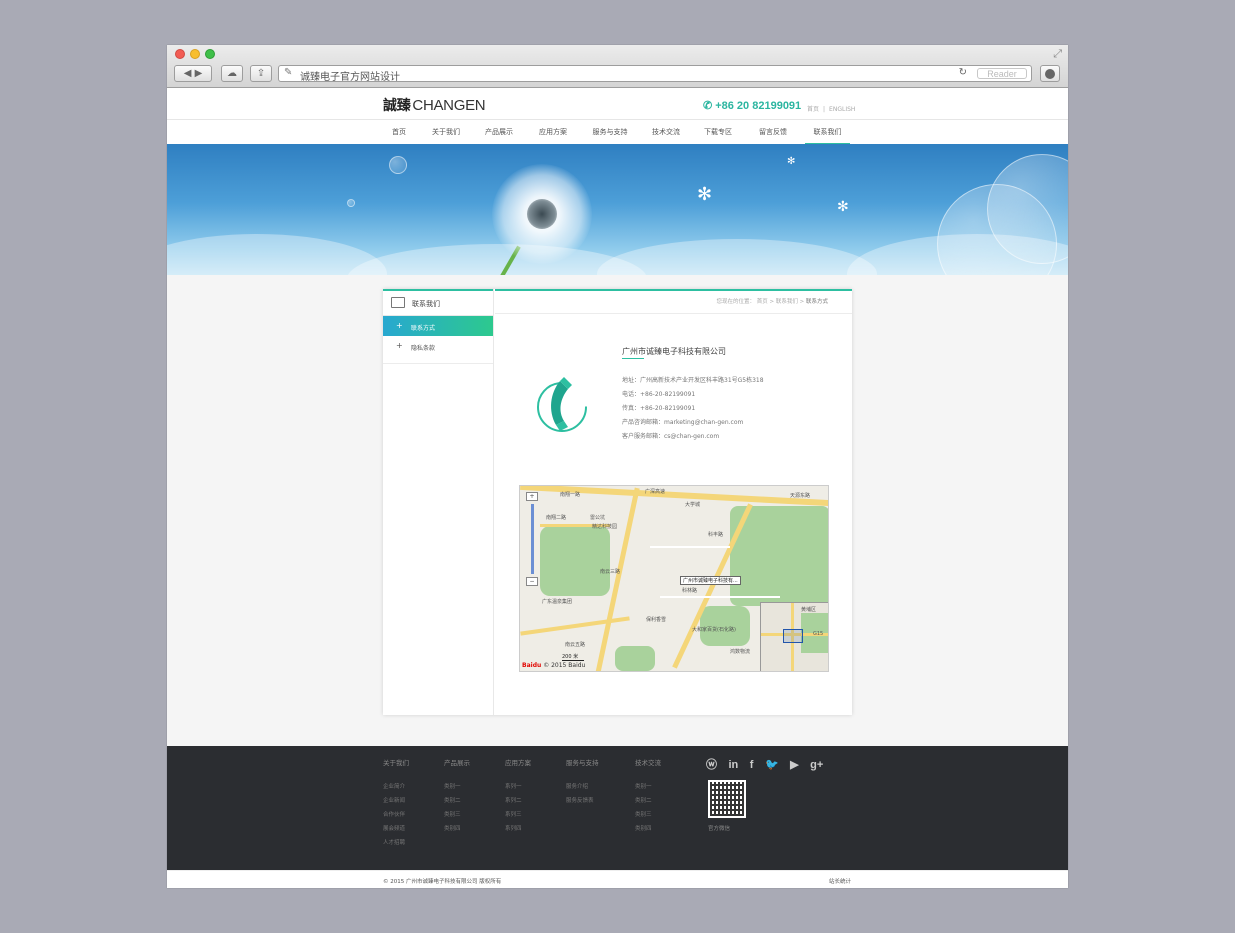  I want to click on nav-solutions: 应用方案, so click(553, 132).